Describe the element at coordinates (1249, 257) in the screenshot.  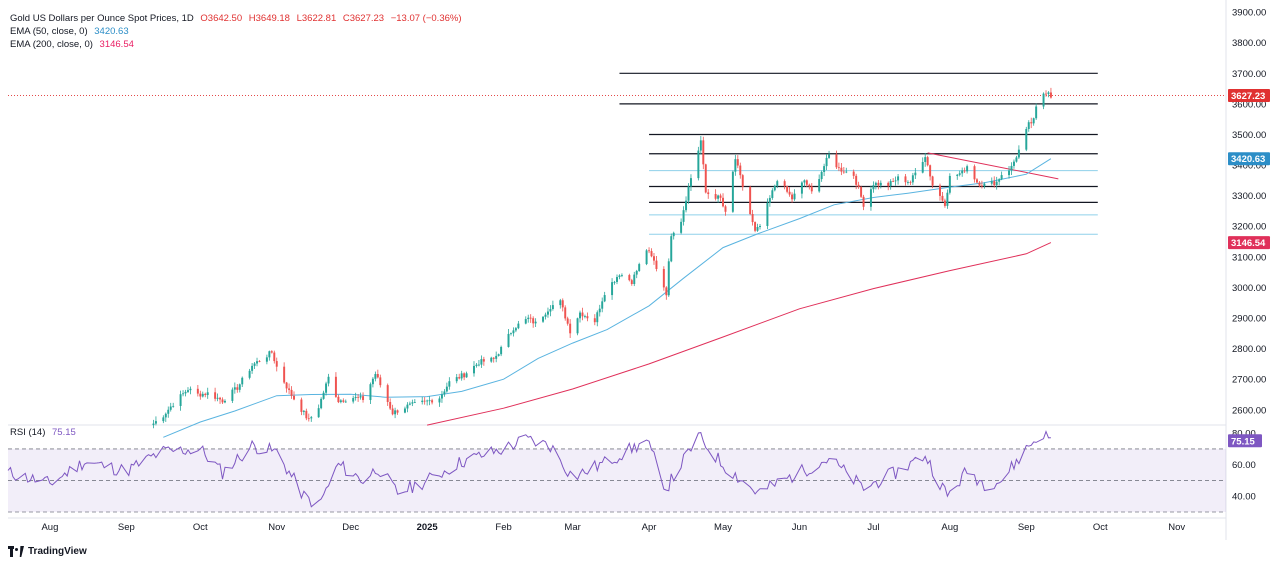
I see `y-tick-label: 3100.00` at that location.